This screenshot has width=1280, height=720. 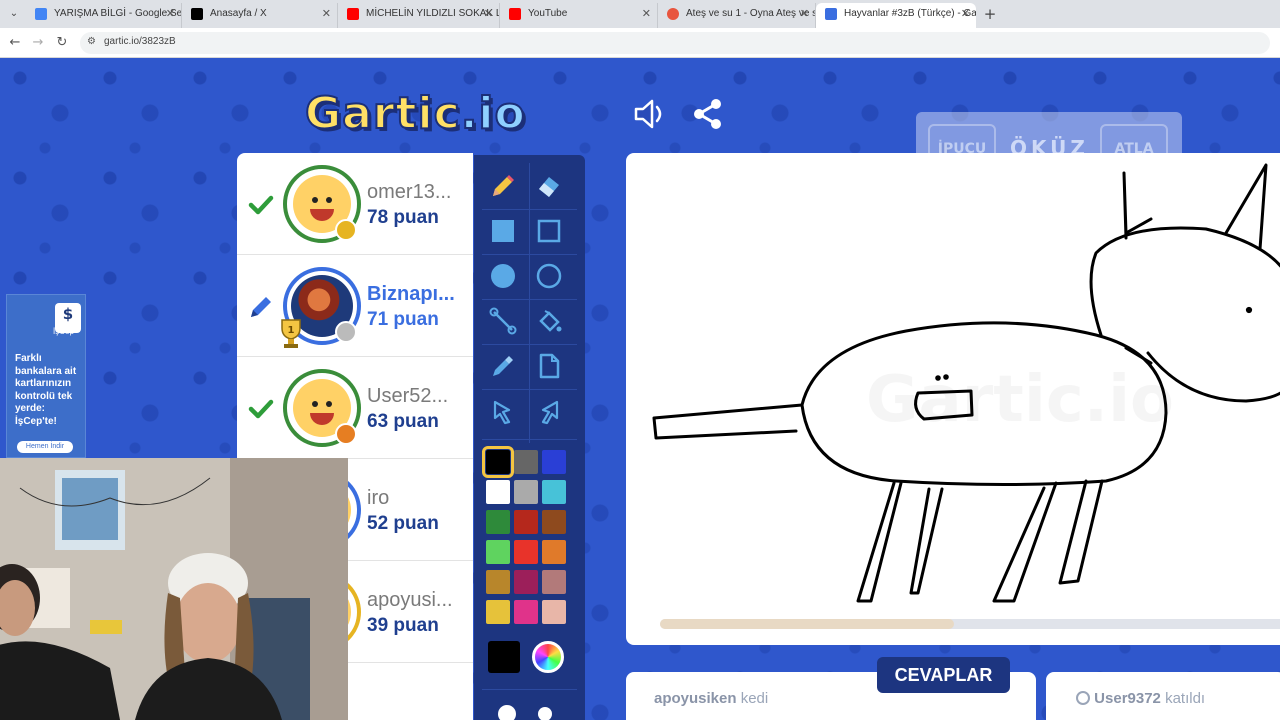 What do you see at coordinates (1185, 698) in the screenshot?
I see `chat-text: katıldı` at bounding box center [1185, 698].